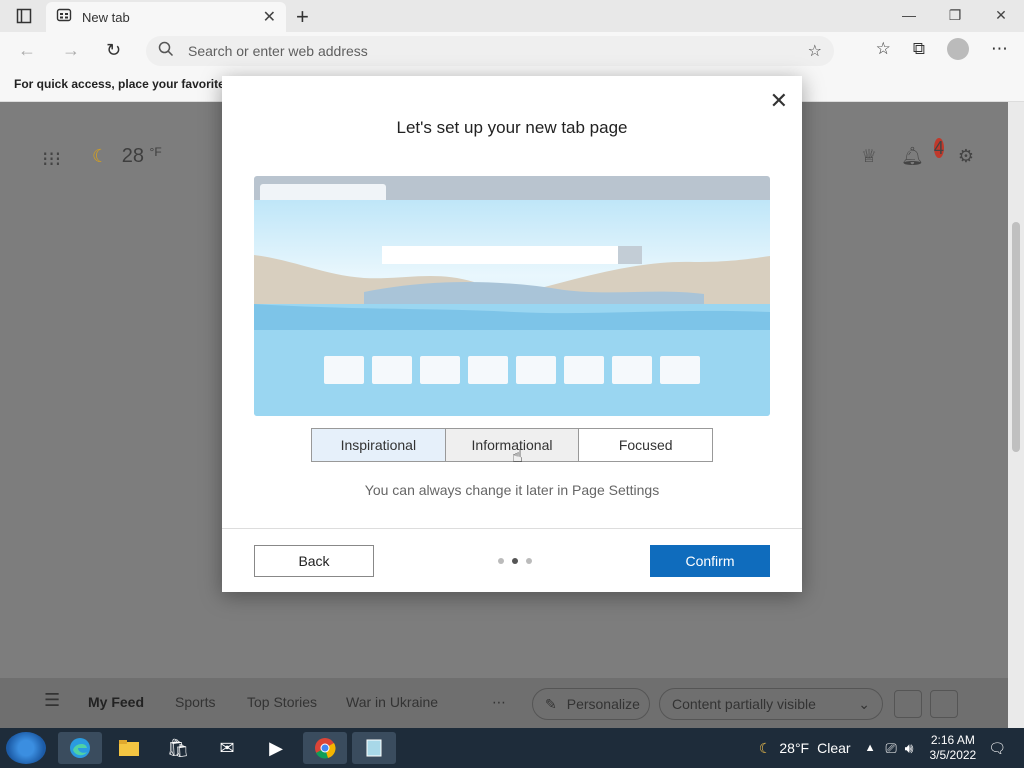 The height and width of the screenshot is (768, 1024). I want to click on settings-gear-icon: ⚙, so click(966, 156).